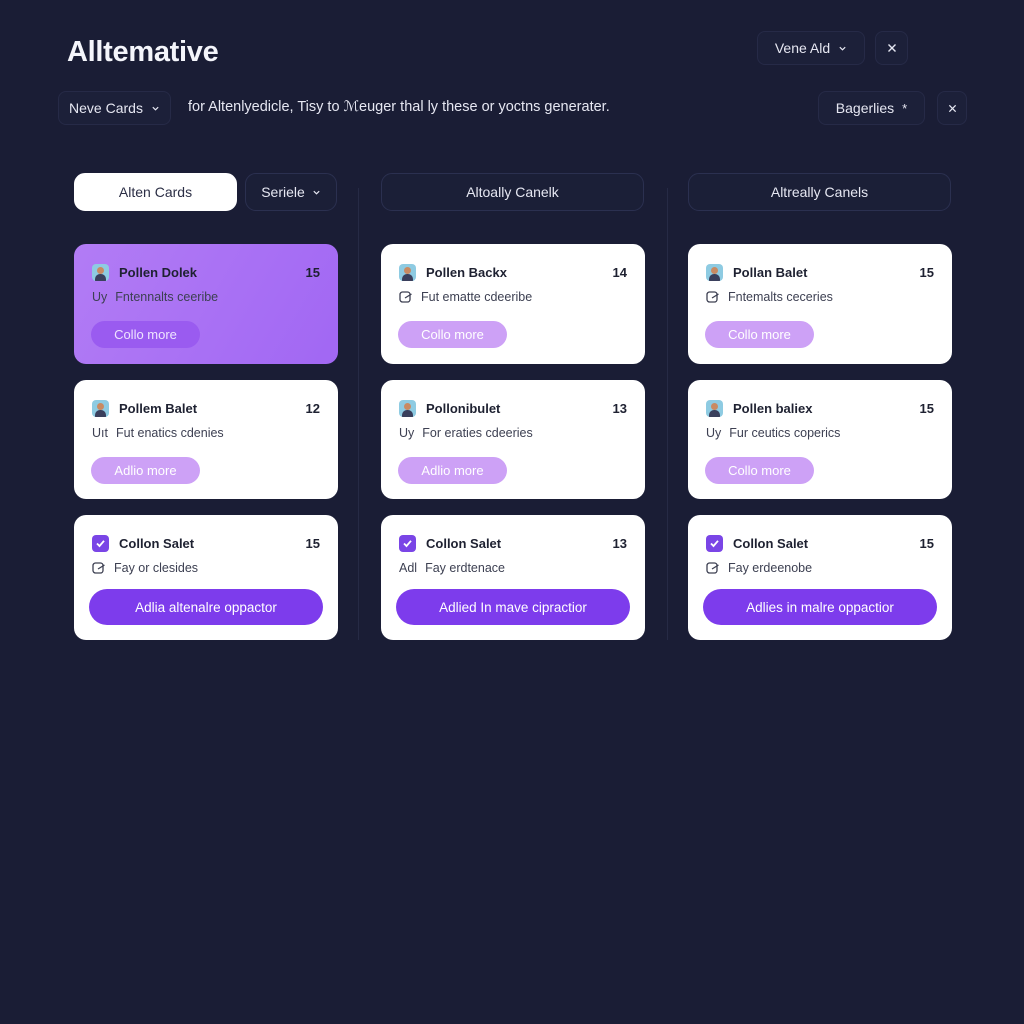 The height and width of the screenshot is (1024, 1024). I want to click on card-count: 12, so click(312, 408).